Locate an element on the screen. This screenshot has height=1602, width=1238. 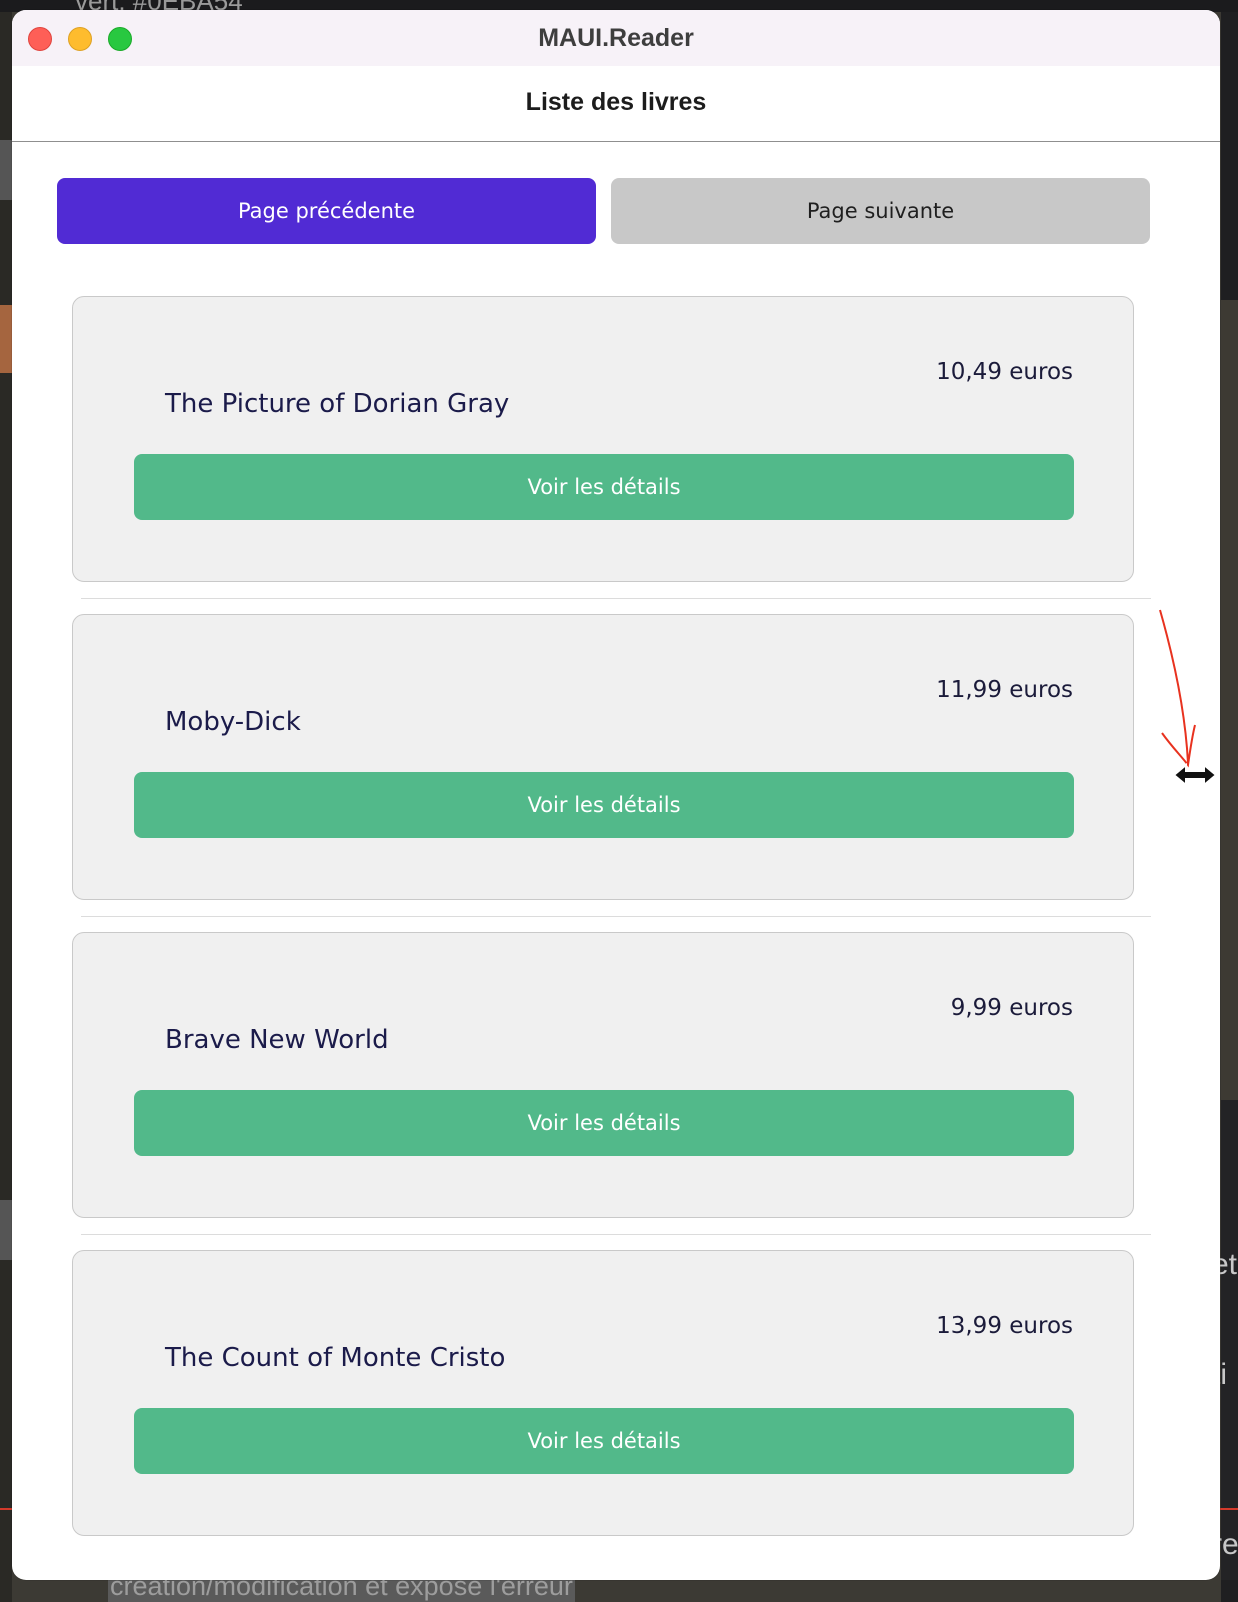
book-title: Moby-Dick is located at coordinates (233, 722).